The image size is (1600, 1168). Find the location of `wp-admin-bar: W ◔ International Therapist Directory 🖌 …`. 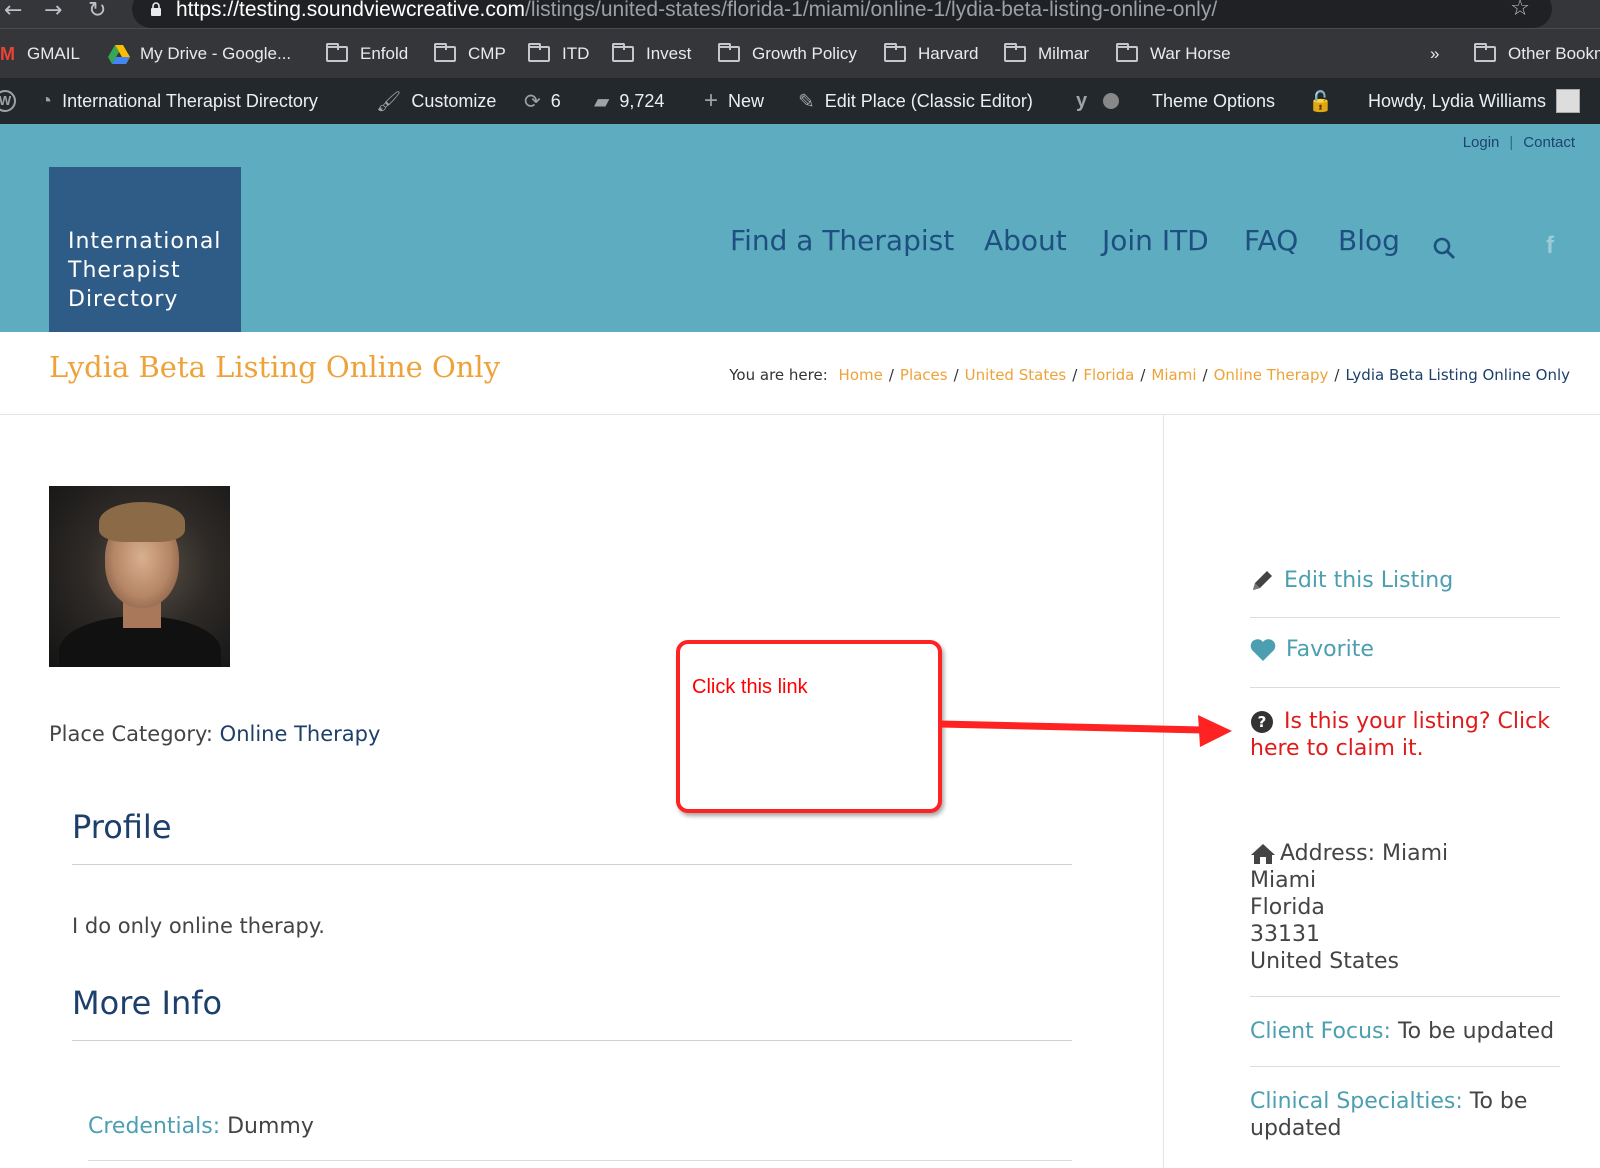

wp-admin-bar: W ◔ International Therapist Directory 🖌 … is located at coordinates (800, 101).